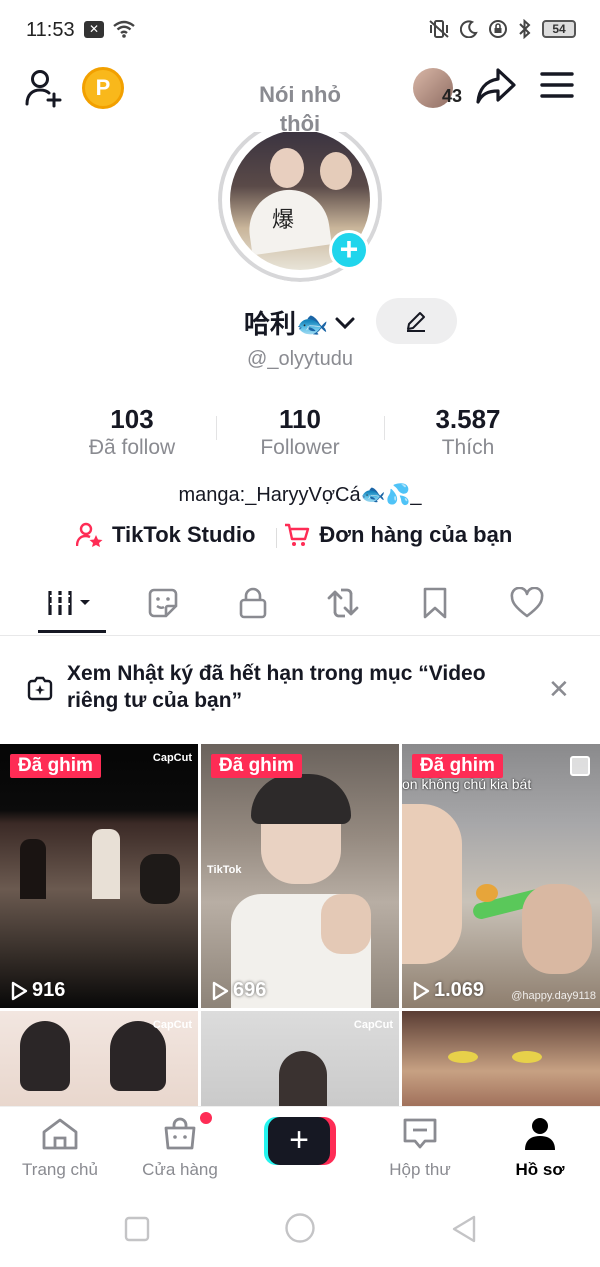  Describe the element at coordinates (110, 29) in the screenshot. I see `status-left-icons: ✕` at that location.